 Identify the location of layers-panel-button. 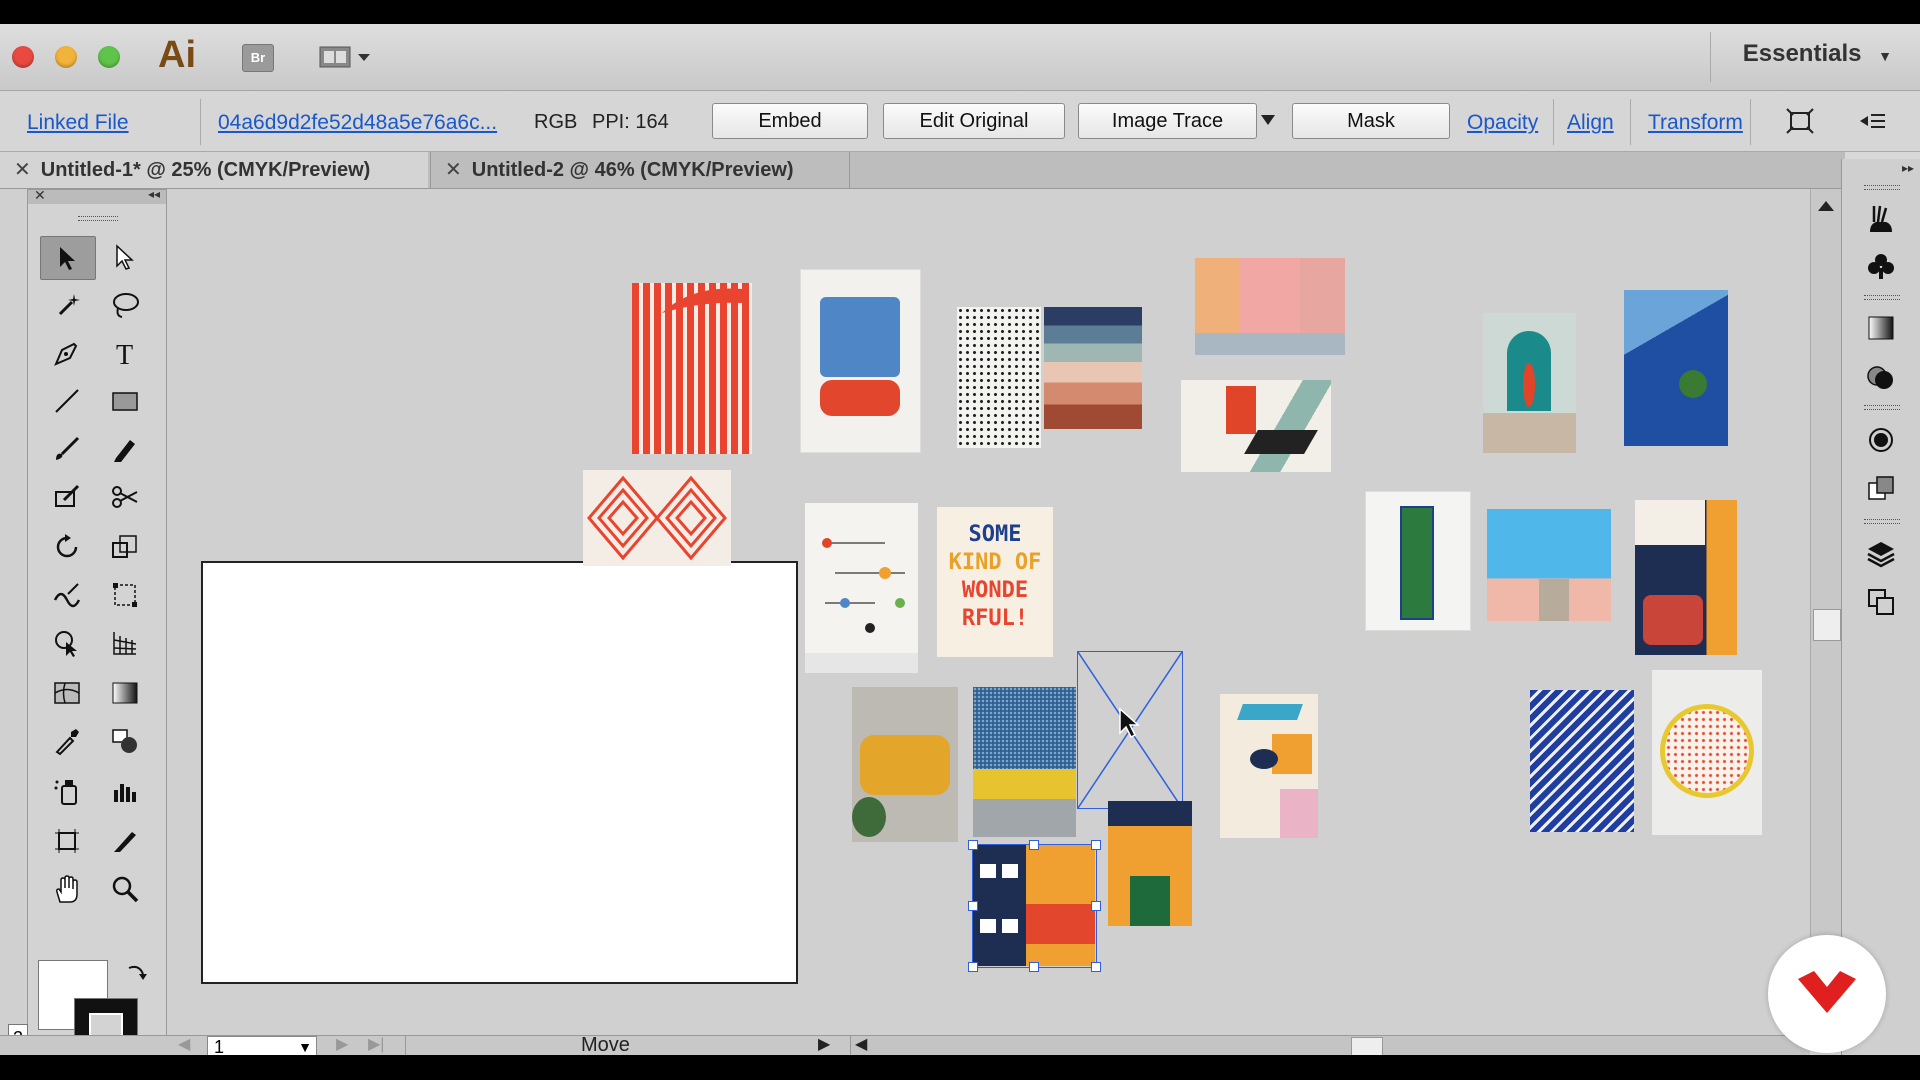
(1881, 554).